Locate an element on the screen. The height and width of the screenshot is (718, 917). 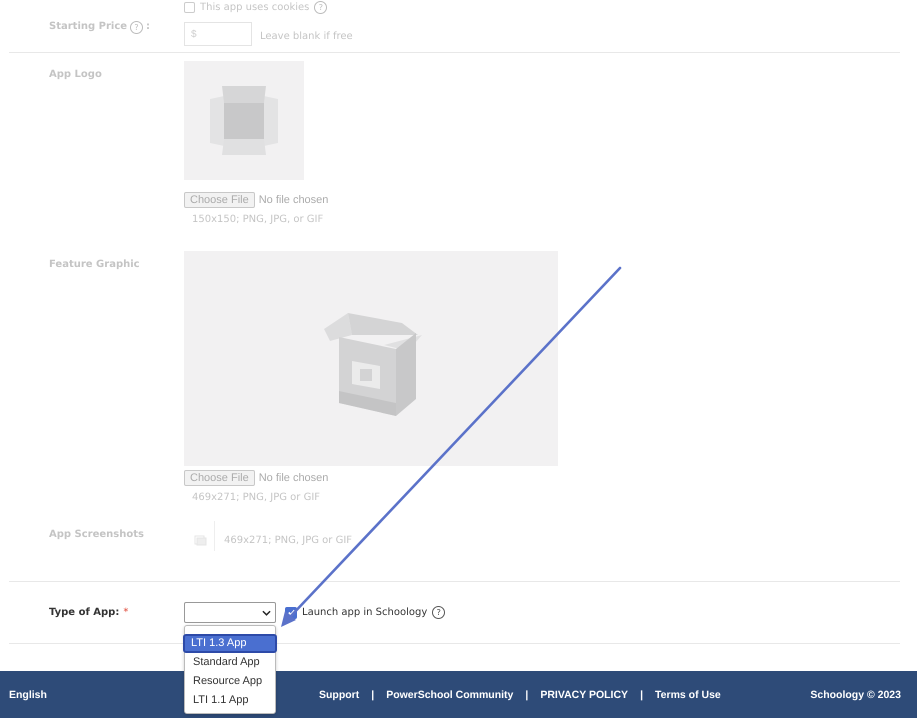
dropdown-option: LTI 1.3 App is located at coordinates (230, 643).